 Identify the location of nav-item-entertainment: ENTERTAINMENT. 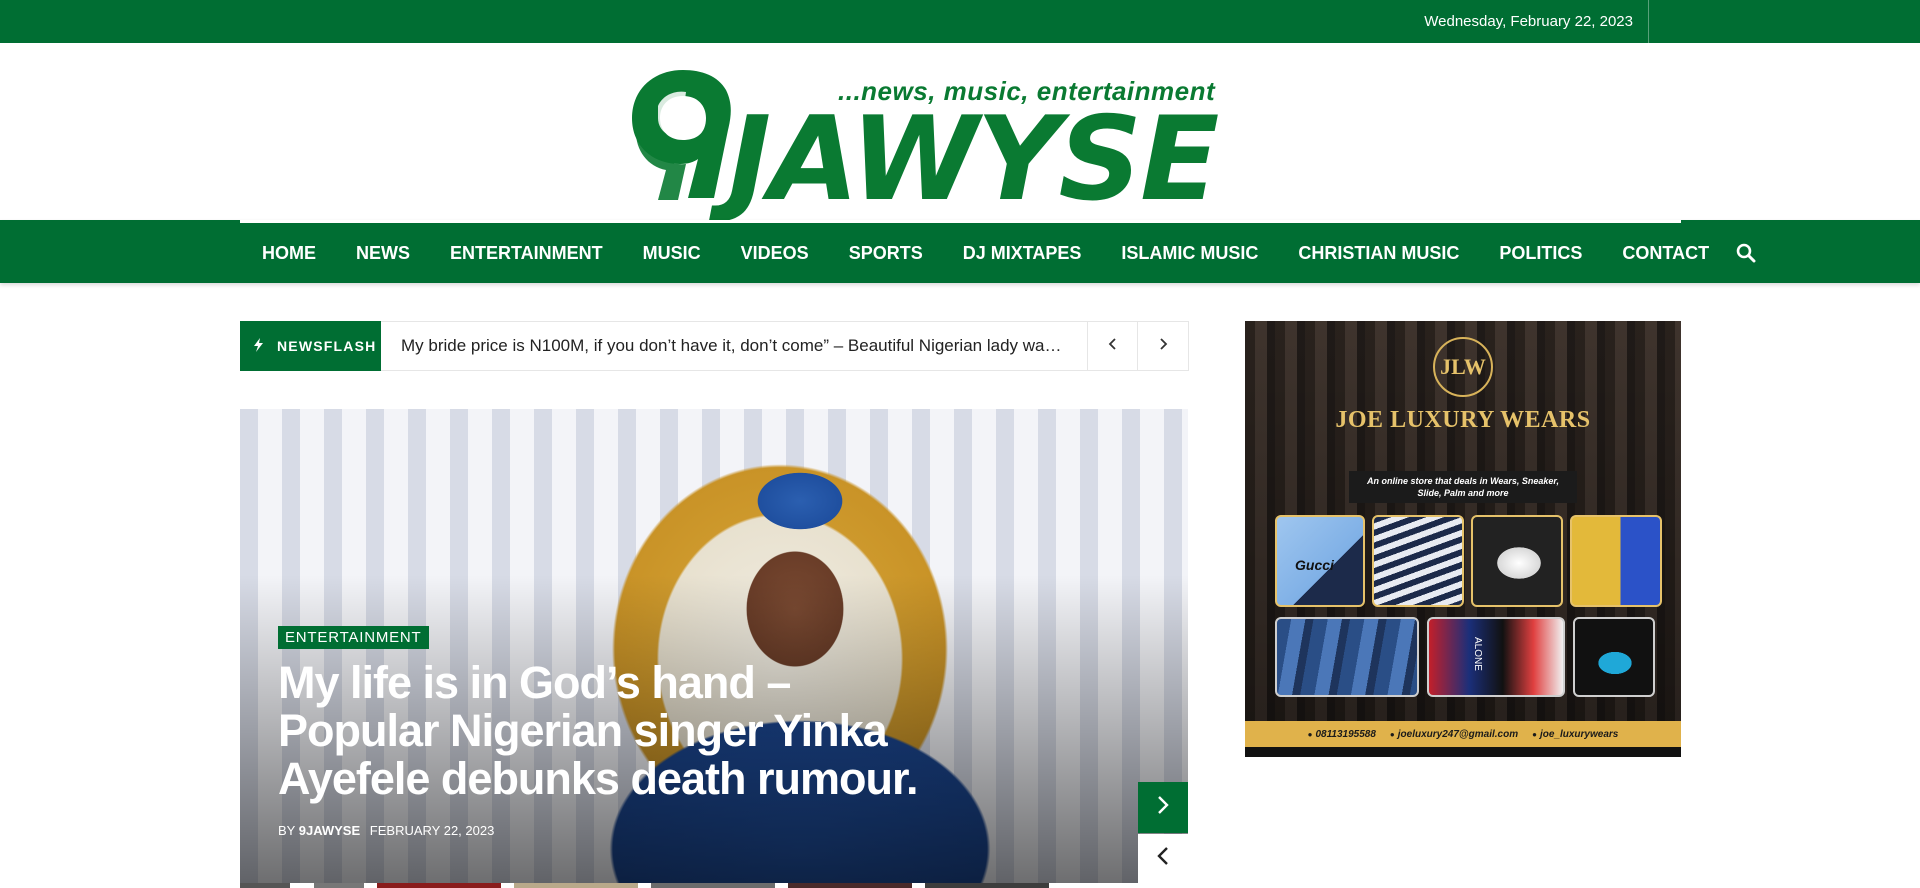
(526, 253).